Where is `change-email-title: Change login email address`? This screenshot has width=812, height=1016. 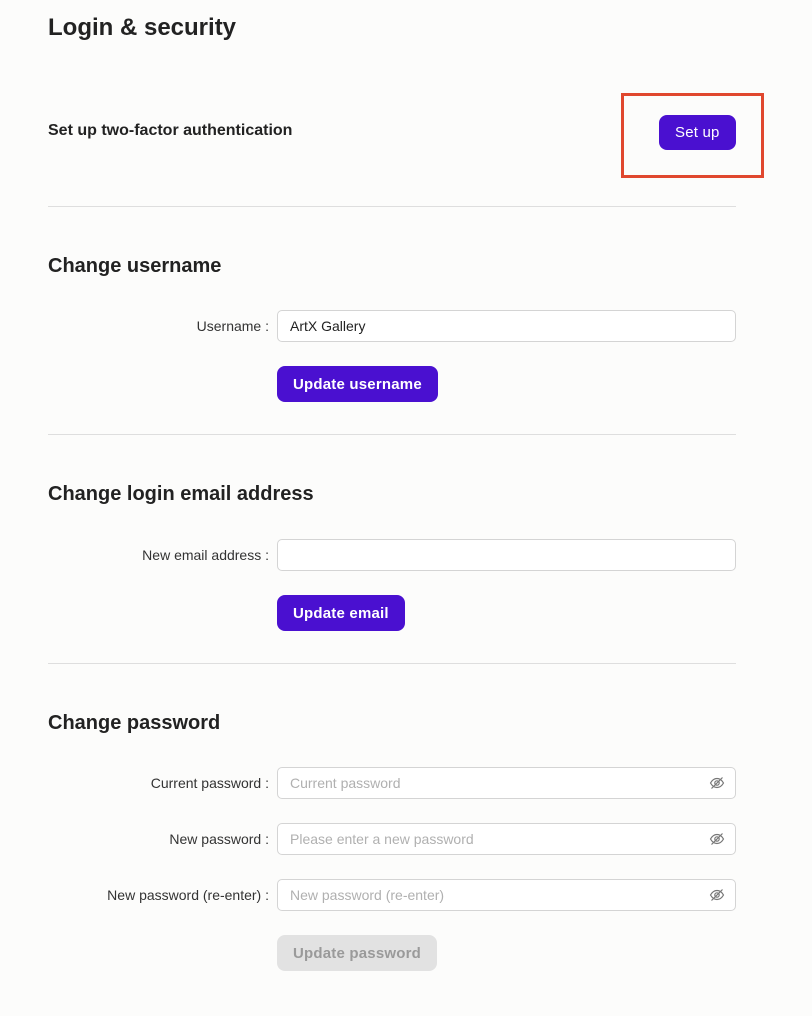 change-email-title: Change login email address is located at coordinates (181, 494).